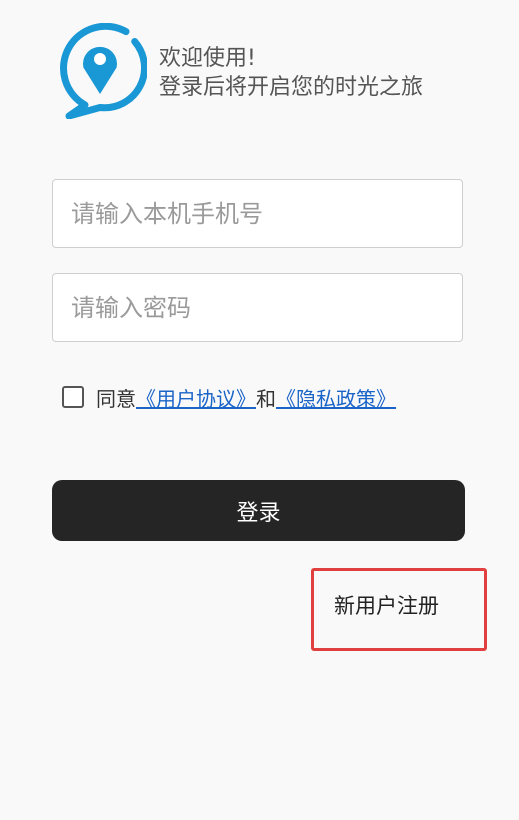 This screenshot has width=519, height=820. I want to click on phone-field, so click(257, 213).